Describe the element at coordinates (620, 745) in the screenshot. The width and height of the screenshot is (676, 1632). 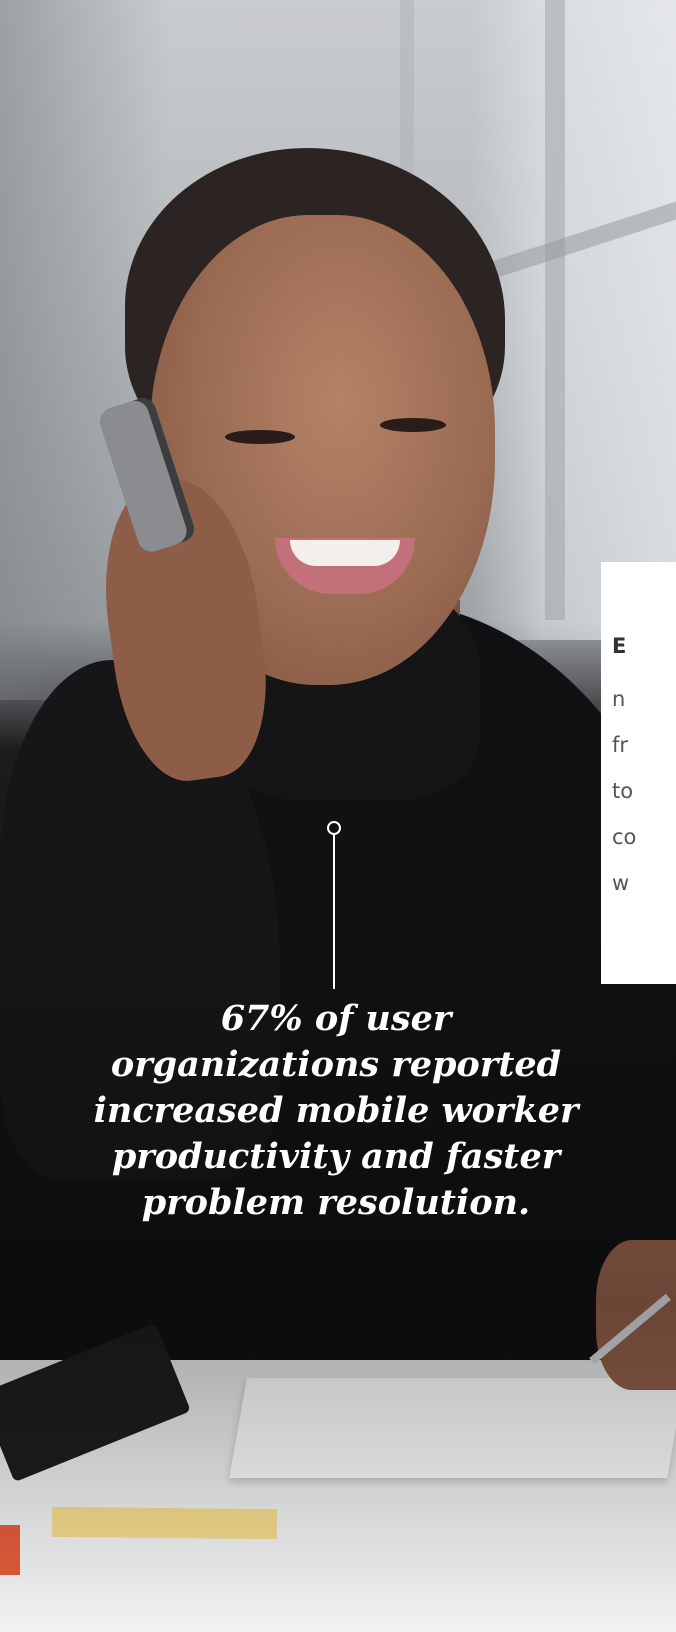
I see `side-card-line: fr` at that location.